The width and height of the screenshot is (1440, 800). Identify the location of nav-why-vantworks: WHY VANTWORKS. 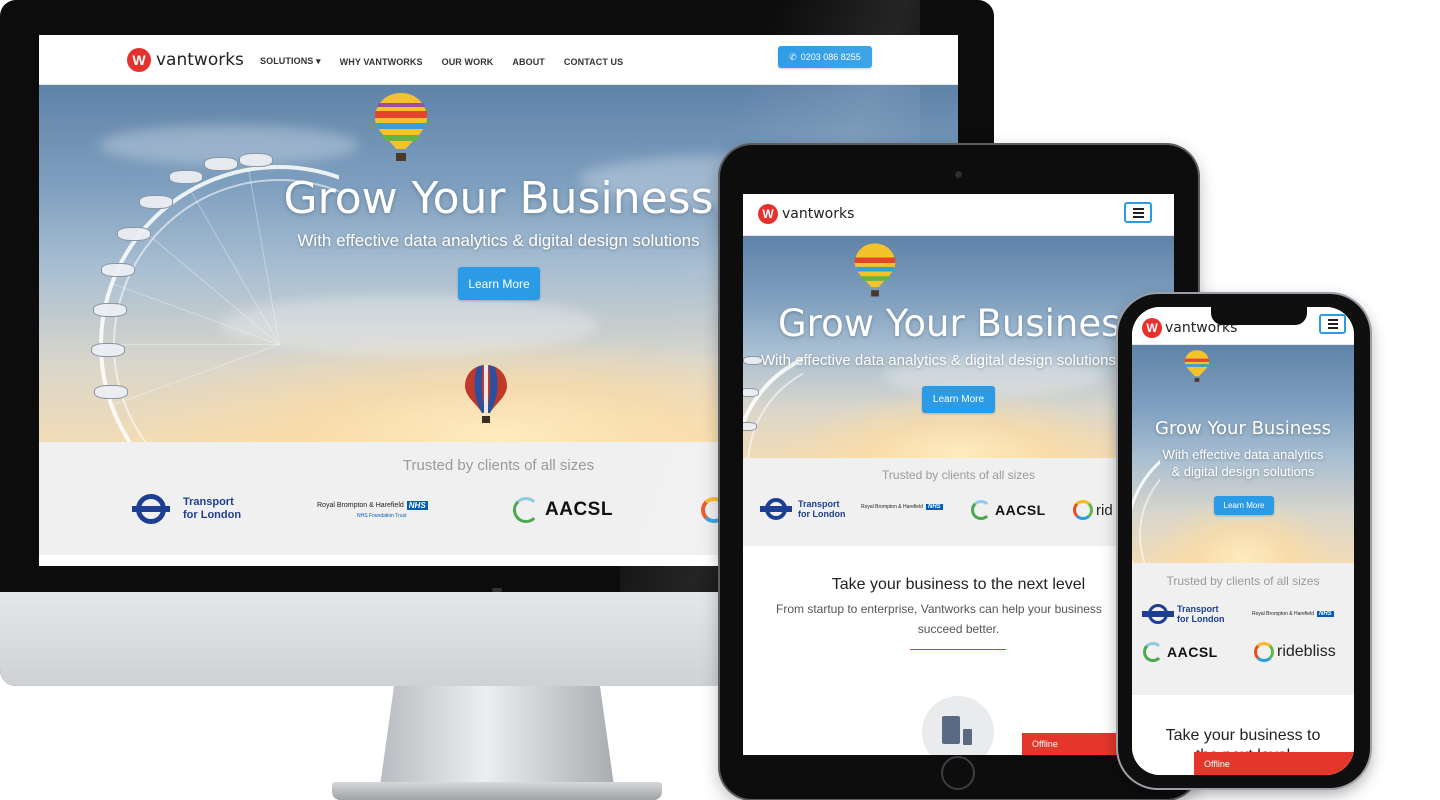
(381, 62).